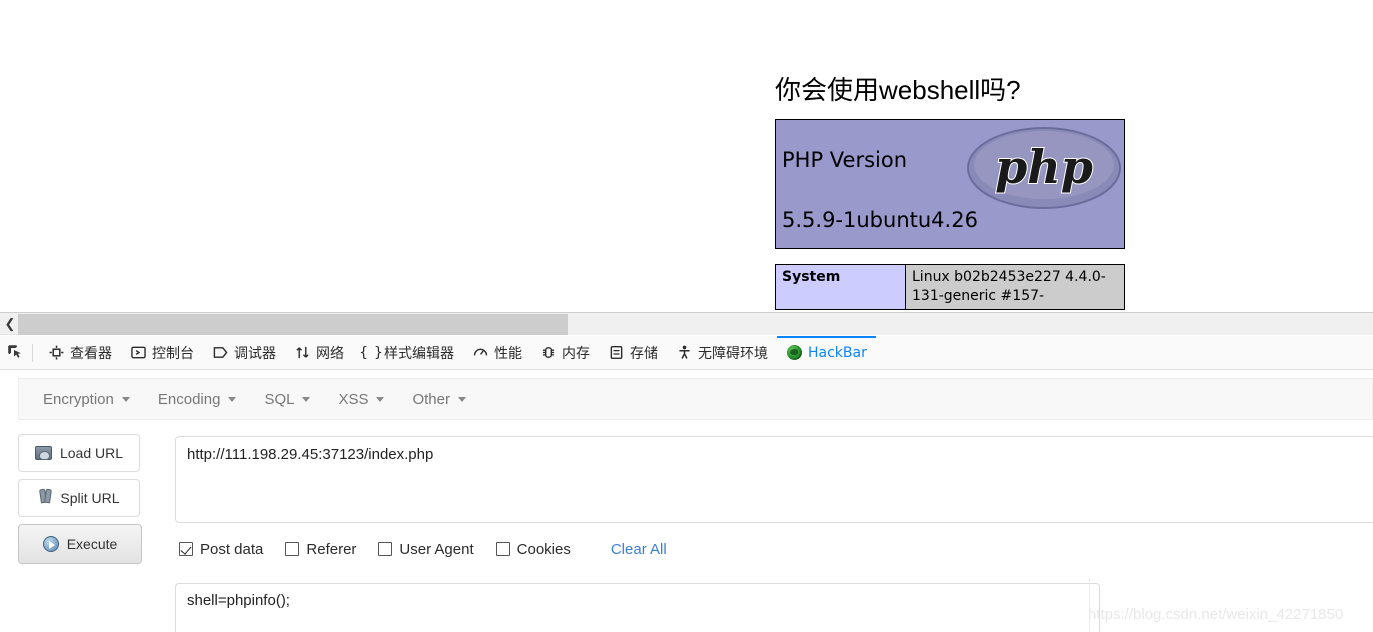 This screenshot has height=632, width=1373. Describe the element at coordinates (78, 399) in the screenshot. I see `menu-label: Encryption` at that location.